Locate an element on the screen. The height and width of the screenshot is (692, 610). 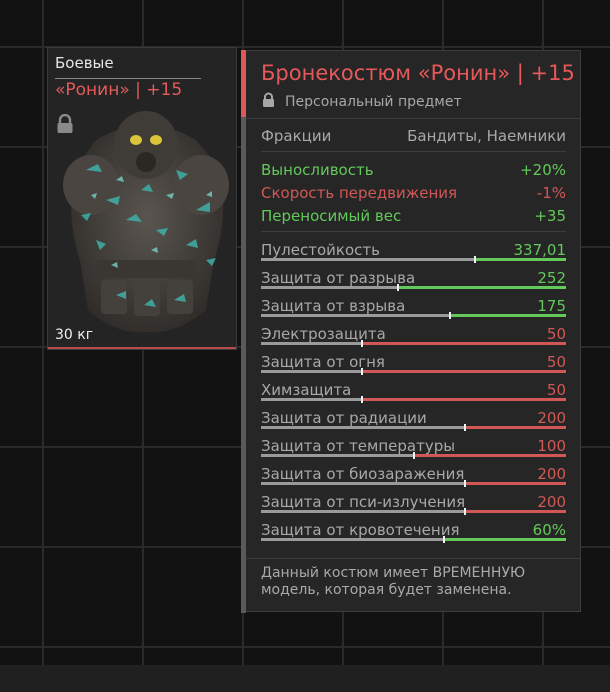
stat-label: Защита от разрыва is located at coordinates (338, 278).